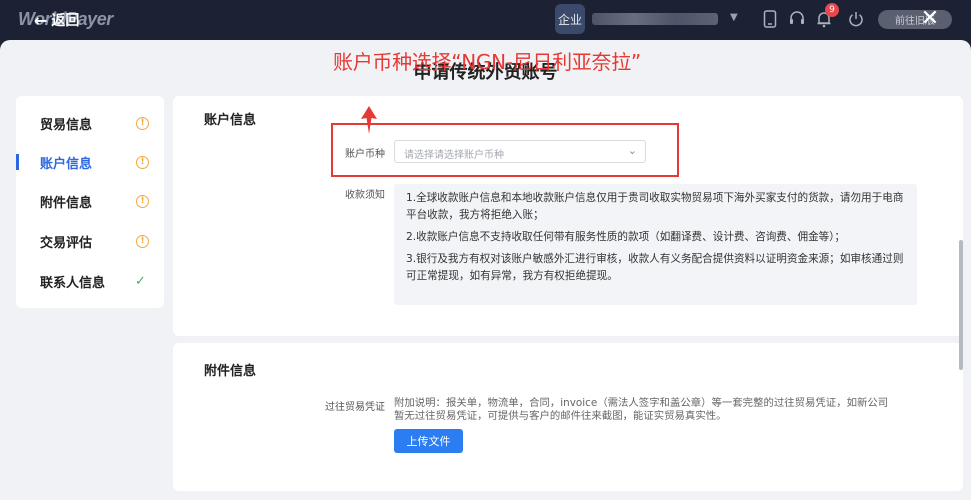 The width and height of the screenshot is (971, 500). What do you see at coordinates (734, 17) in the screenshot?
I see `chevron-down-icon: ▼` at bounding box center [734, 17].